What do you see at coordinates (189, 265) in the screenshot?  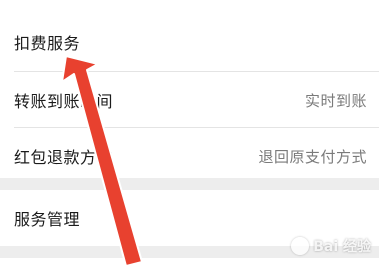 I see `settings-group-next` at bounding box center [189, 265].